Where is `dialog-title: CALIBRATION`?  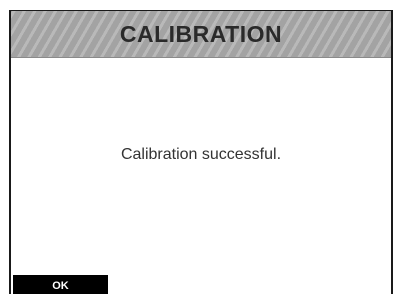
dialog-title: CALIBRATION is located at coordinates (201, 33).